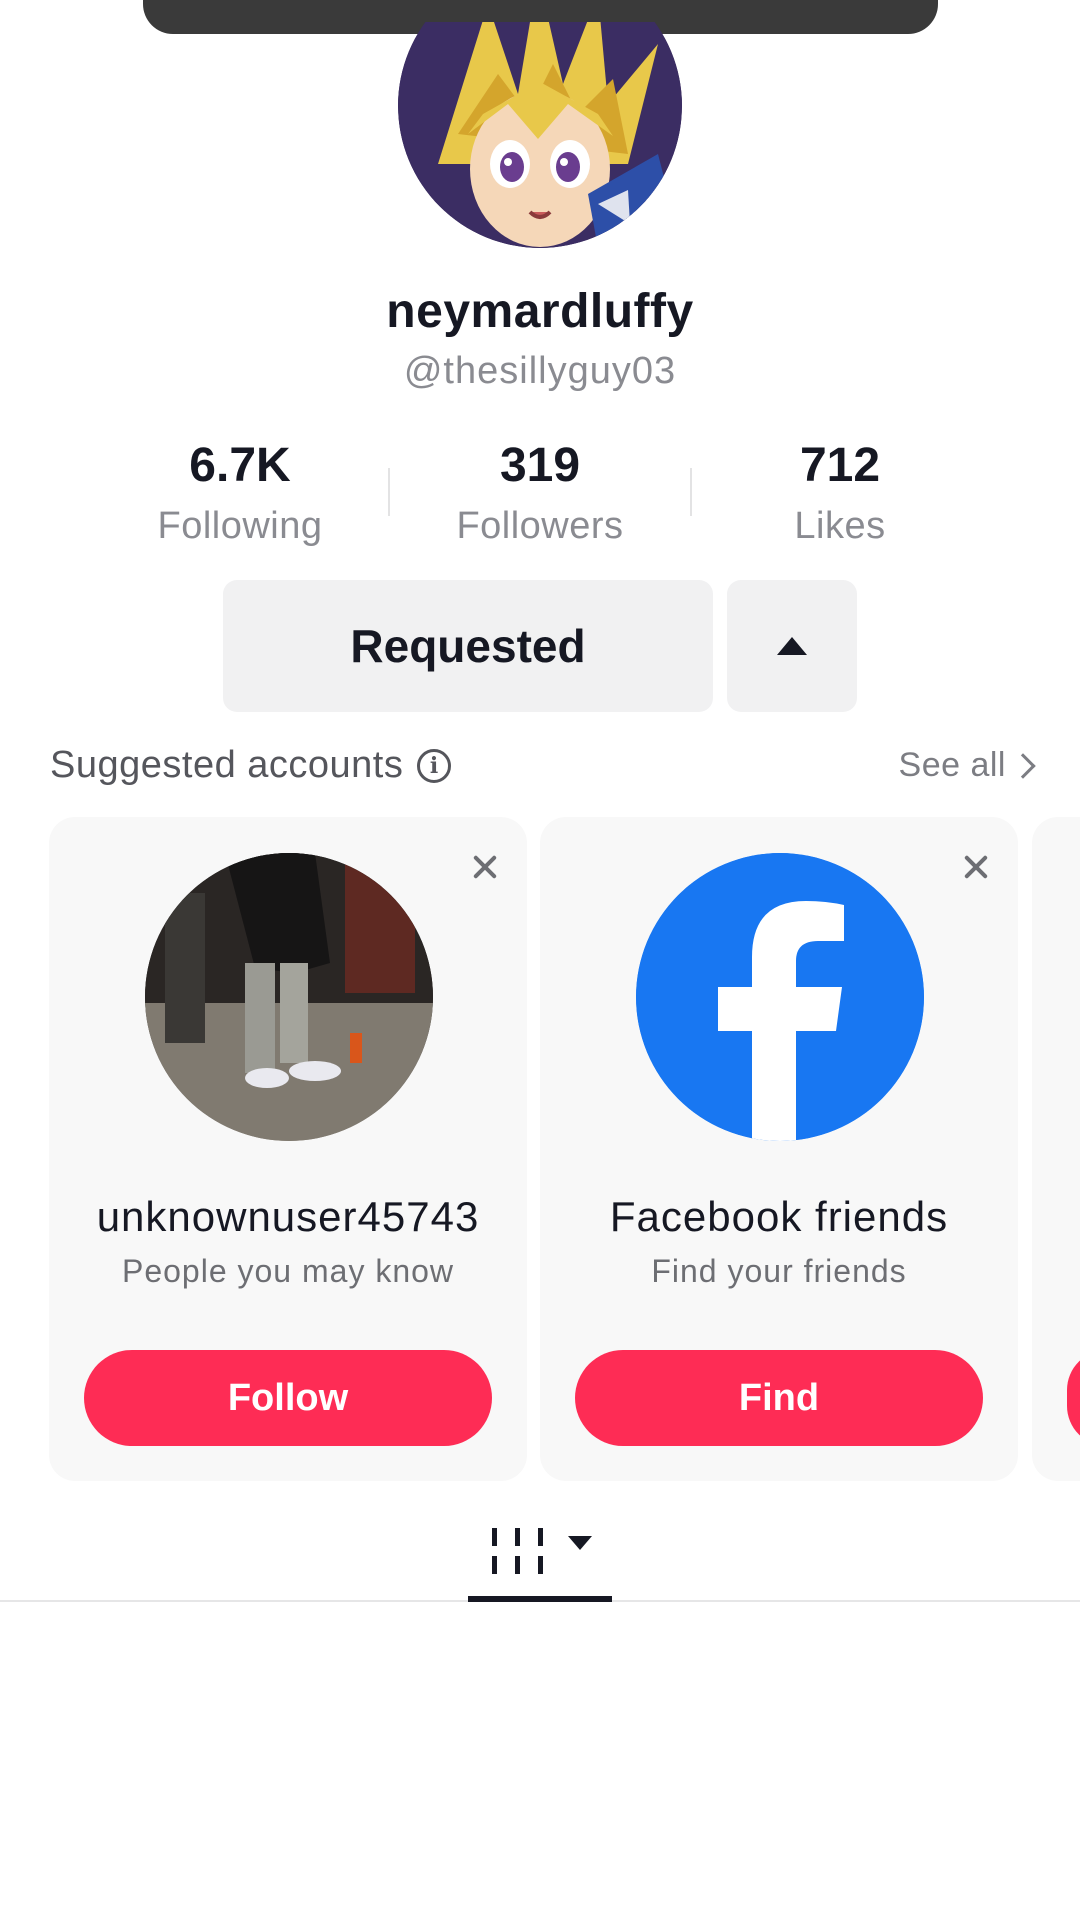 The image size is (1080, 1920). What do you see at coordinates (240, 493) in the screenshot?
I see `stat-following: 6.7K Following` at bounding box center [240, 493].